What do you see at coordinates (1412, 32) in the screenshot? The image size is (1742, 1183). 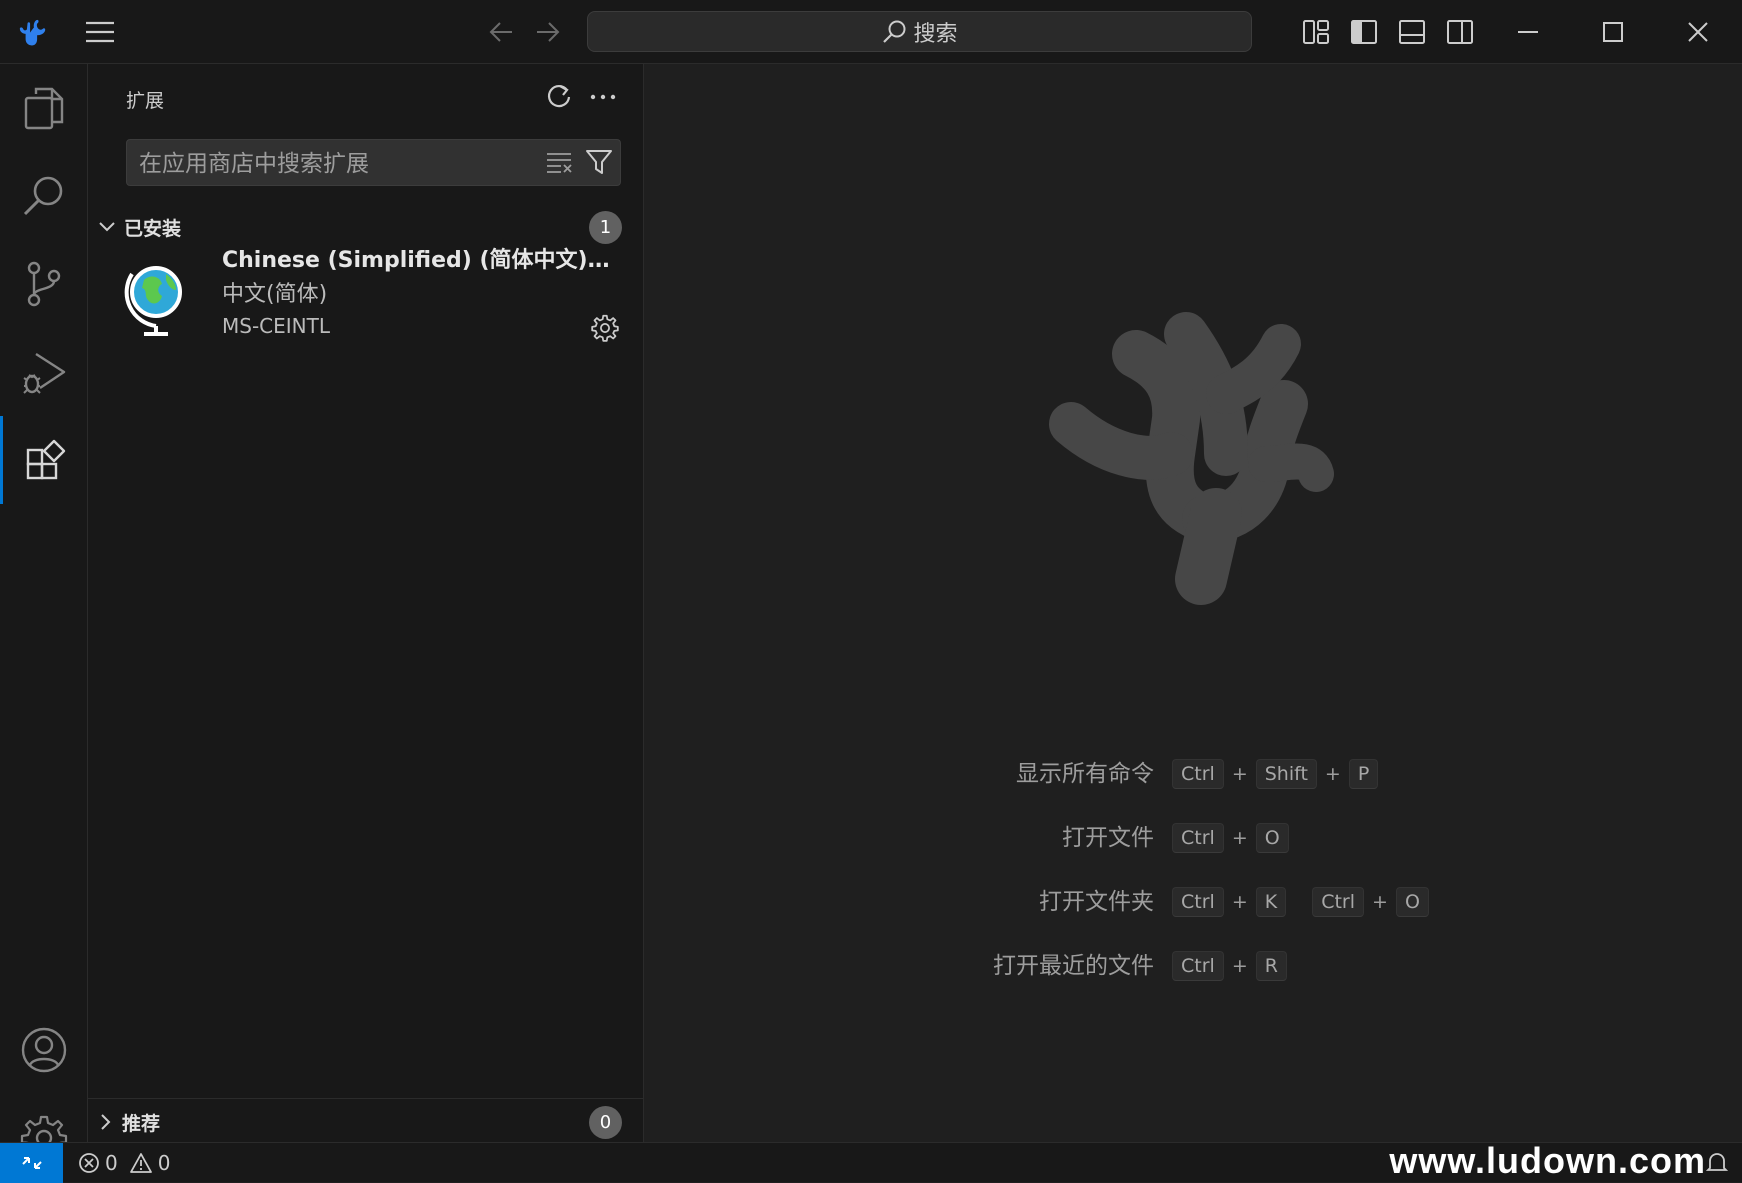 I see `toggle-panel-icon` at bounding box center [1412, 32].